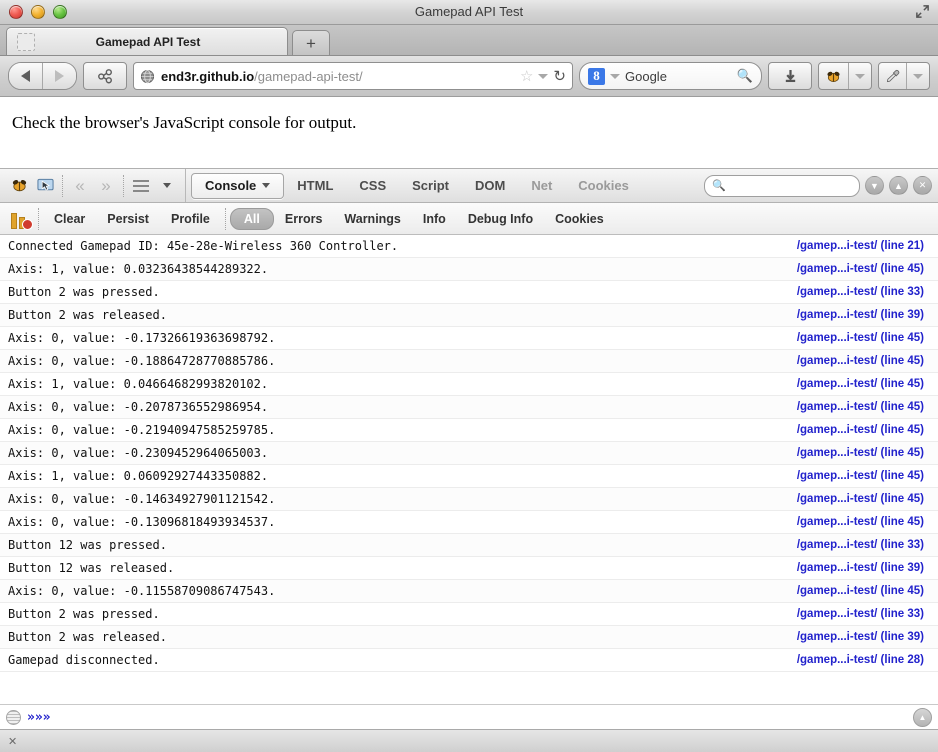 The width and height of the screenshot is (938, 752). What do you see at coordinates (39, 717) in the screenshot?
I see `command-prompt-icon: »»»` at bounding box center [39, 717].